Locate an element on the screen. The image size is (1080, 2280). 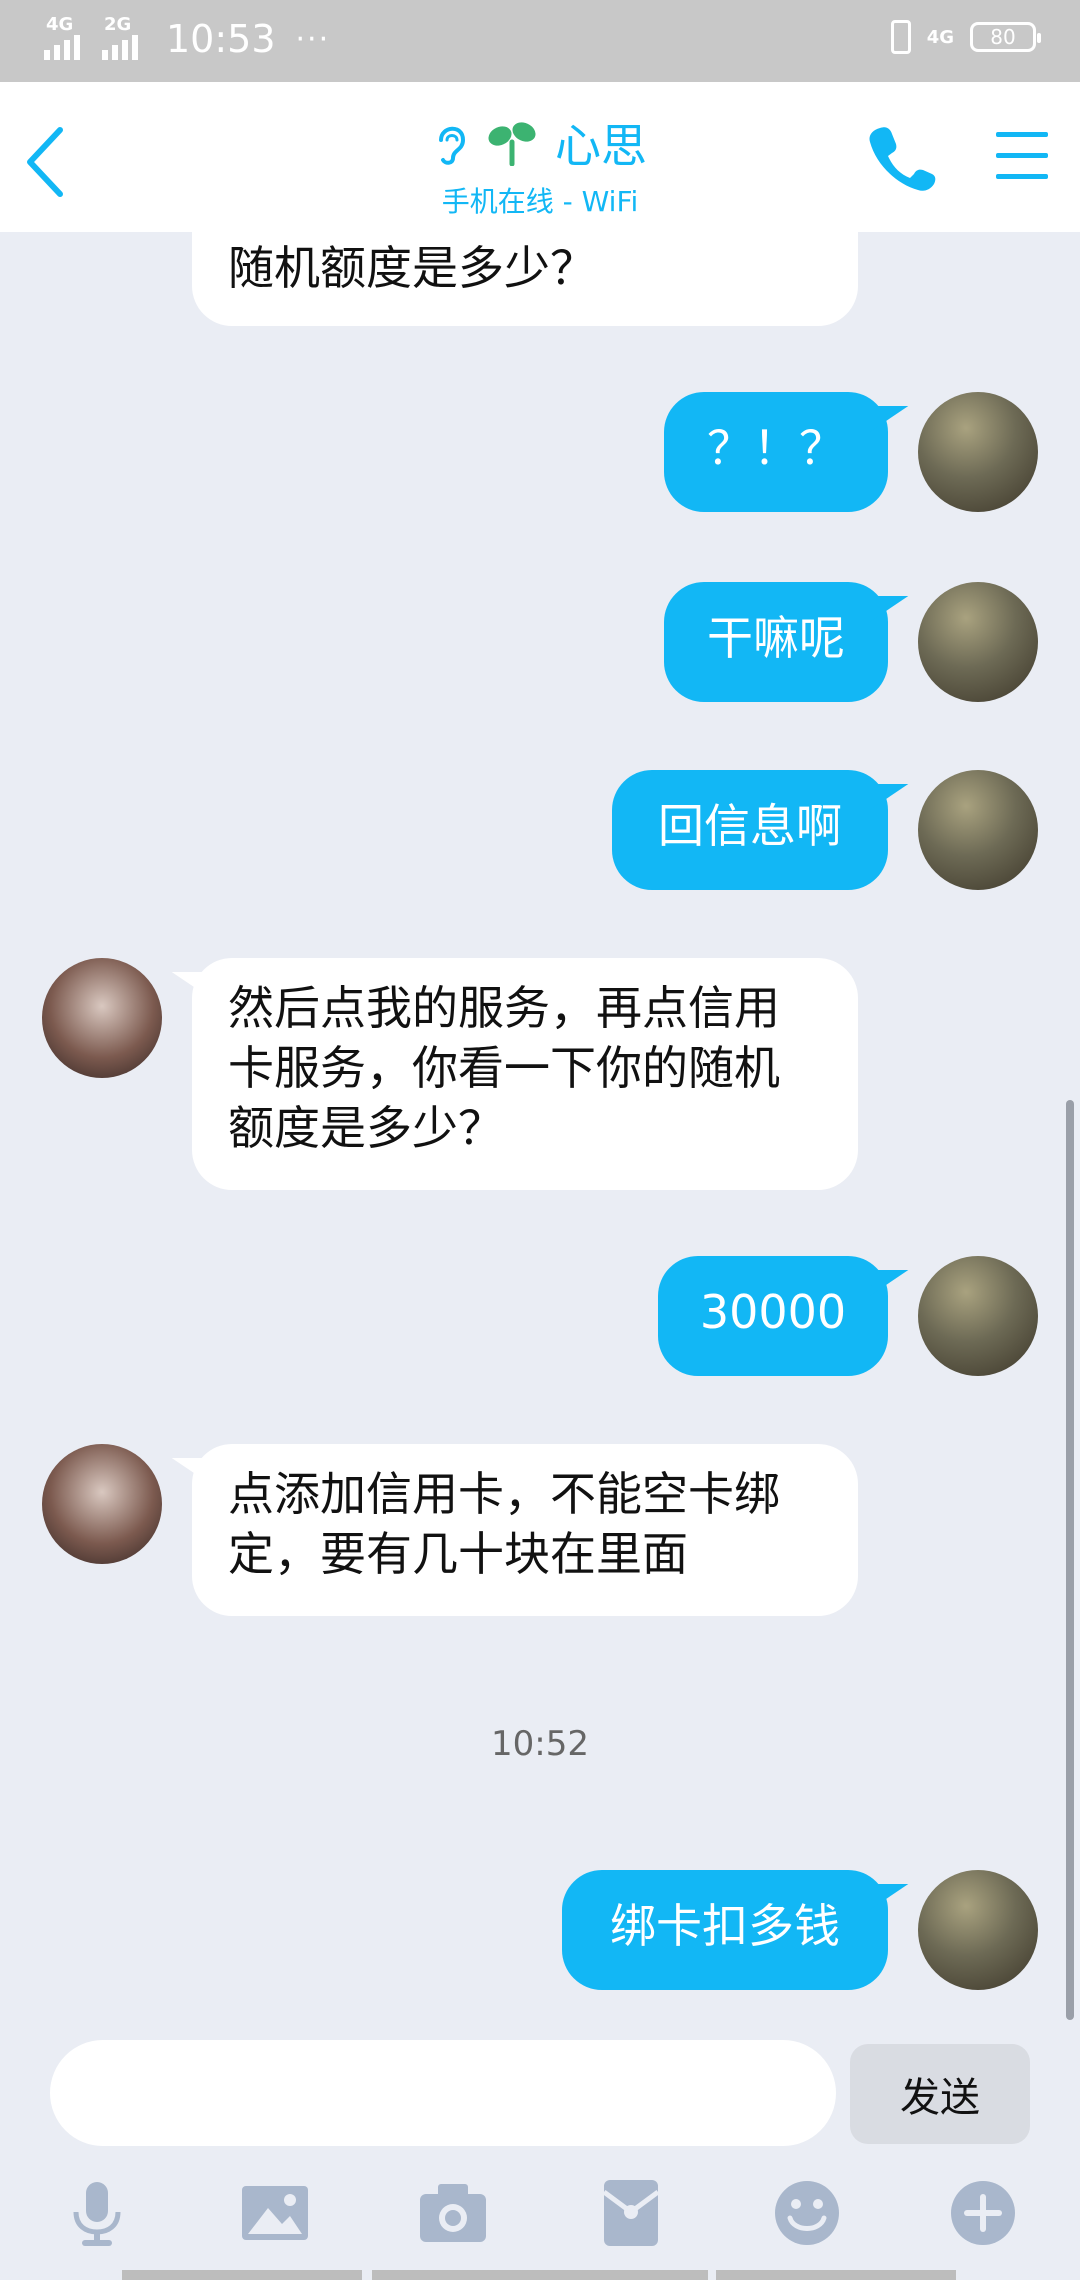
message-composer: 发送 is located at coordinates (540, 2154).